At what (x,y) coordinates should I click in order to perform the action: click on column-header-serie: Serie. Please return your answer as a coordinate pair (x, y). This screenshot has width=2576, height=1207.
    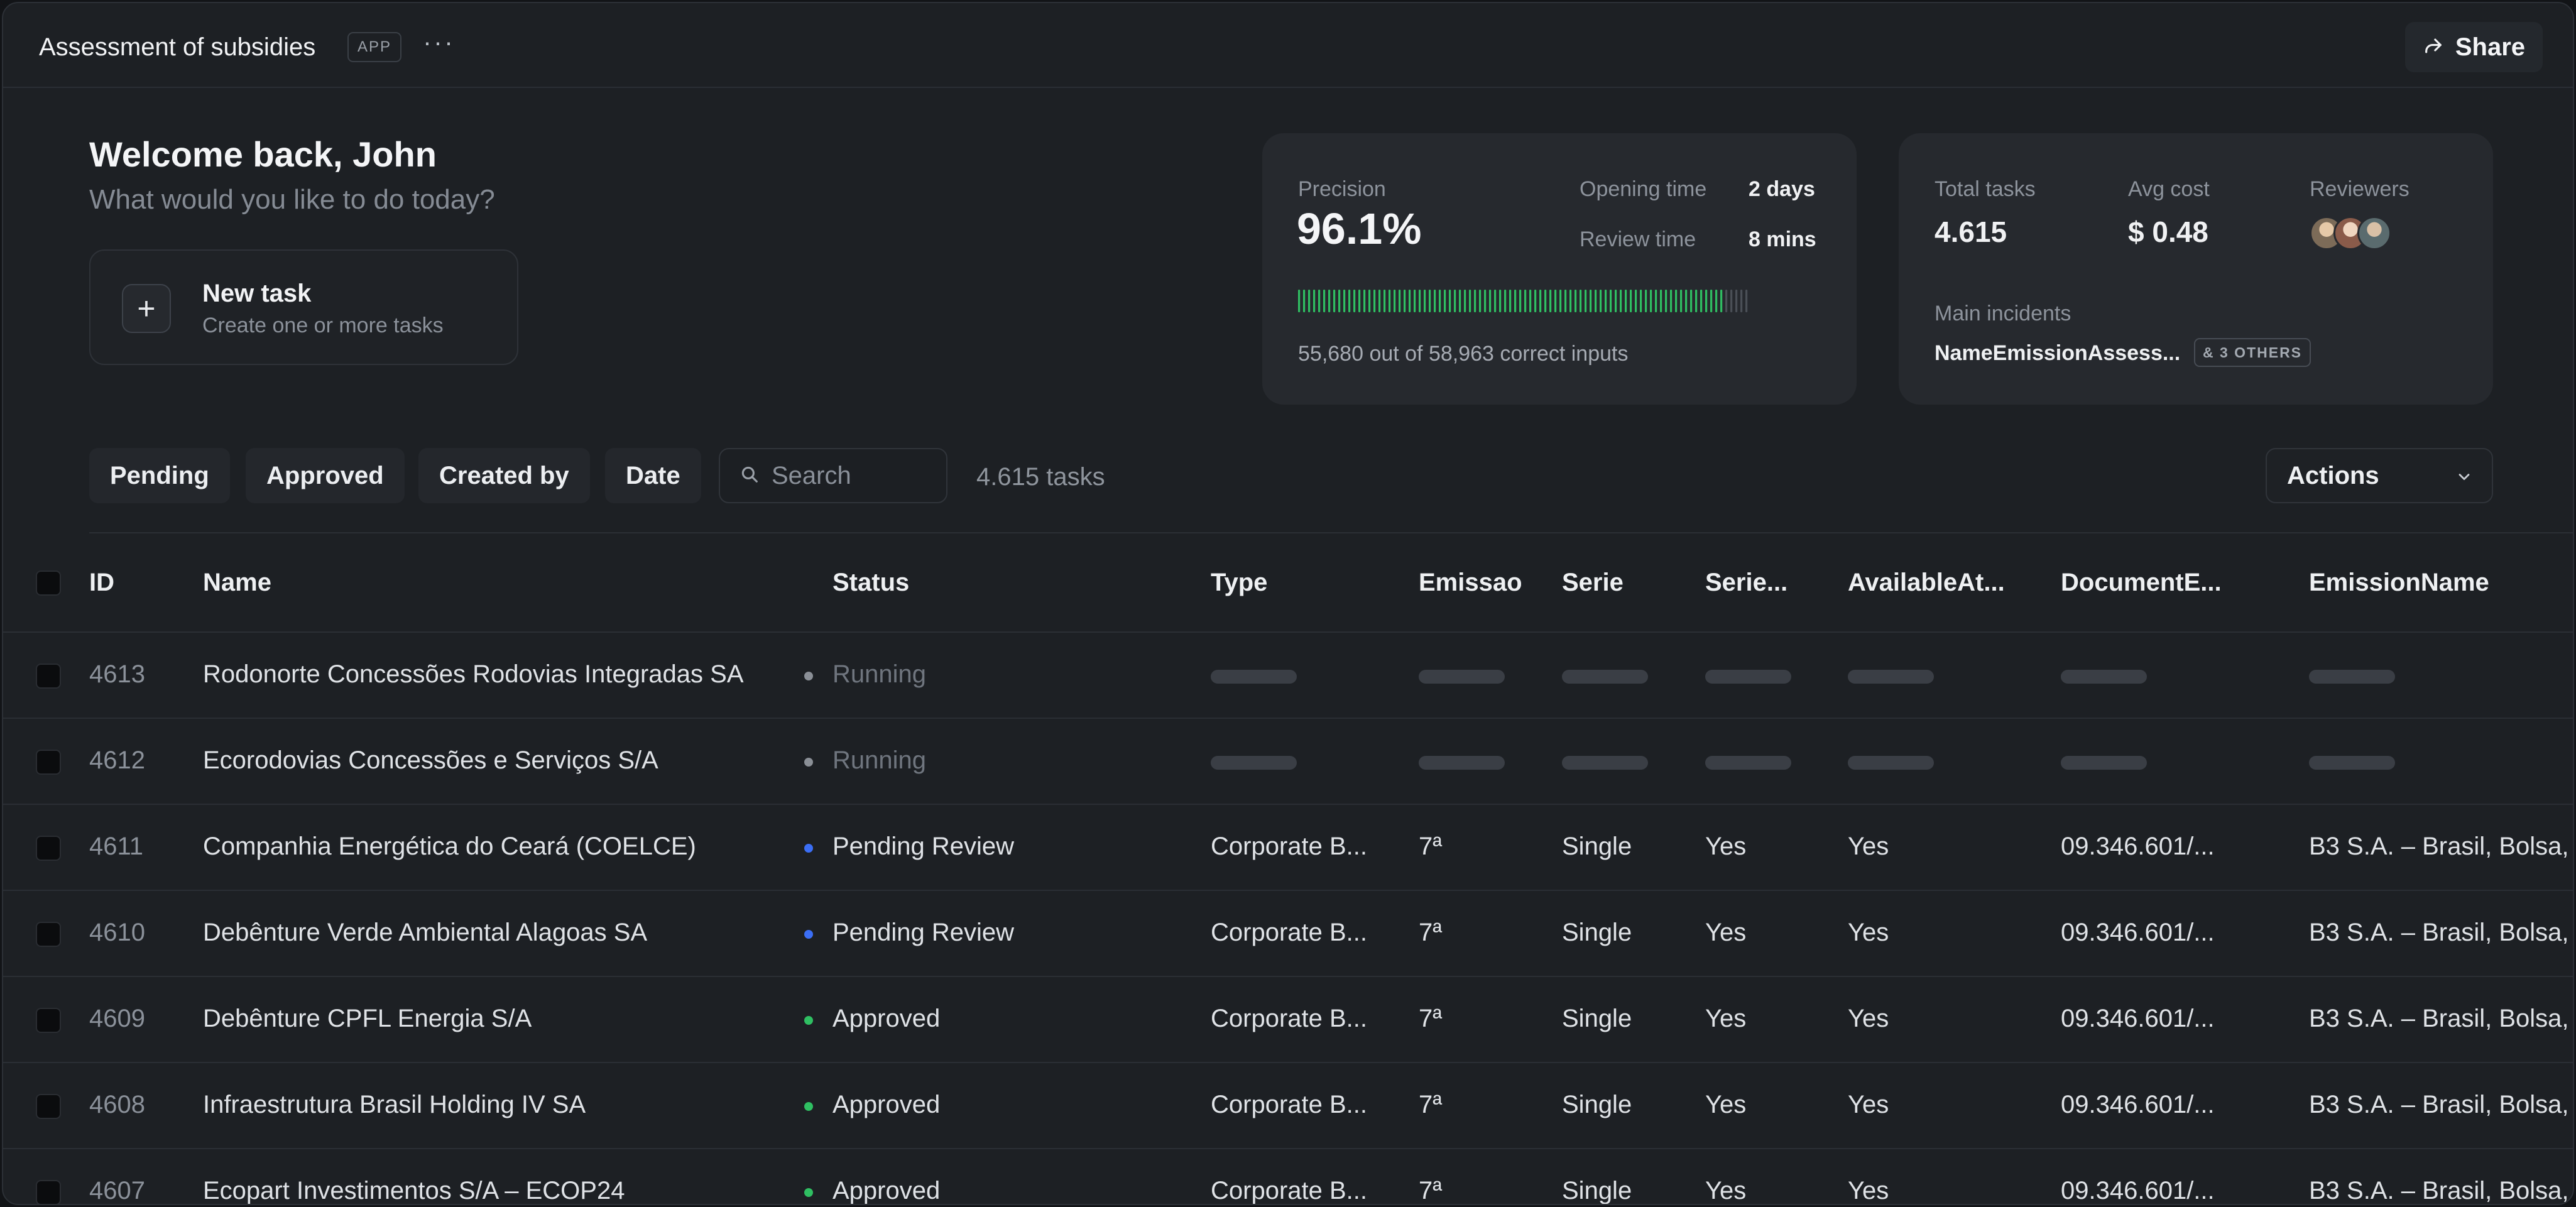
    Looking at the image, I should click on (1593, 583).